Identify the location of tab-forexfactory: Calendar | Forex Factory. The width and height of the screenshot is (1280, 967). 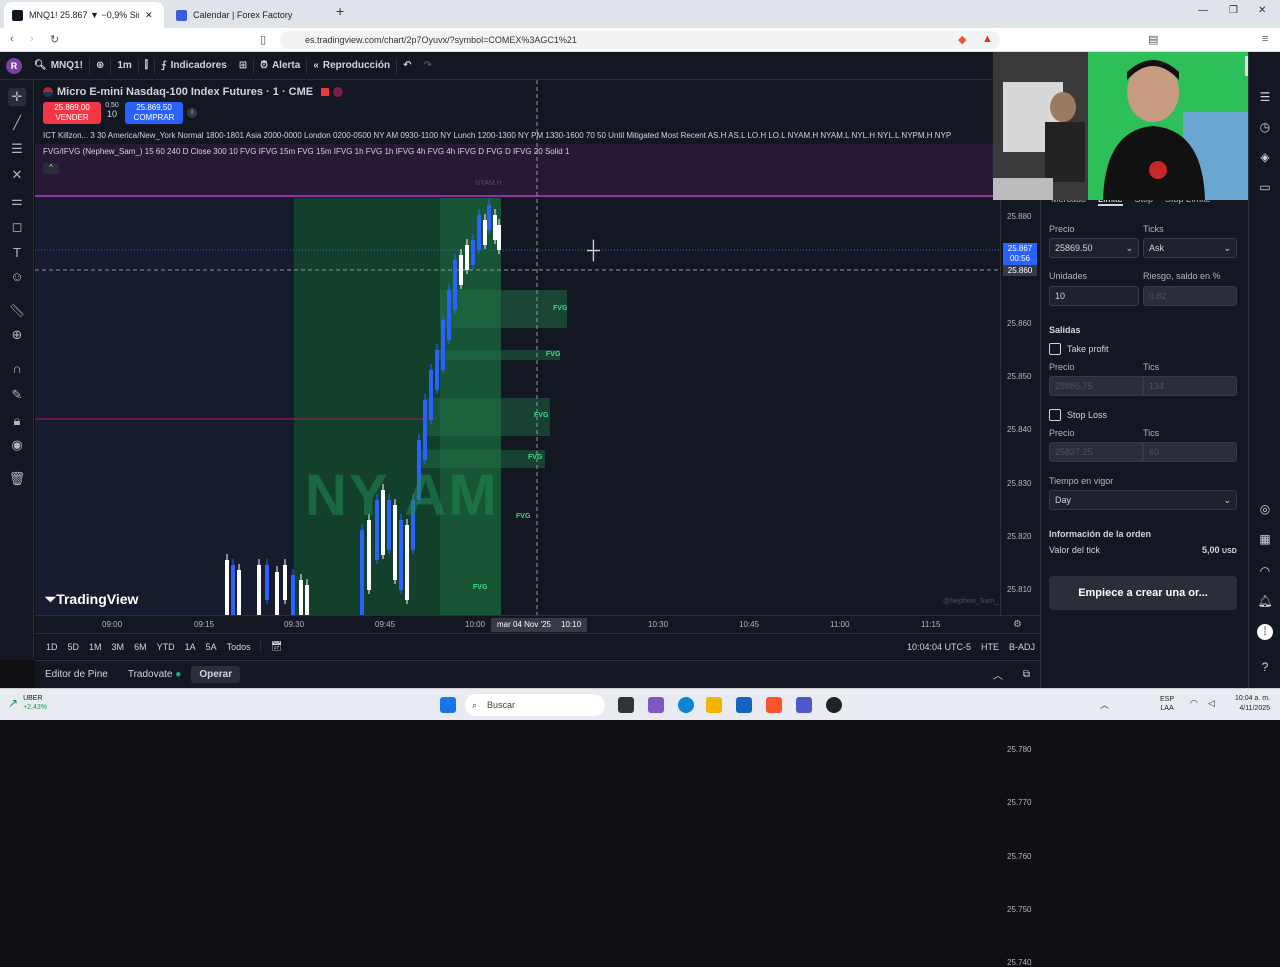
(248, 15).